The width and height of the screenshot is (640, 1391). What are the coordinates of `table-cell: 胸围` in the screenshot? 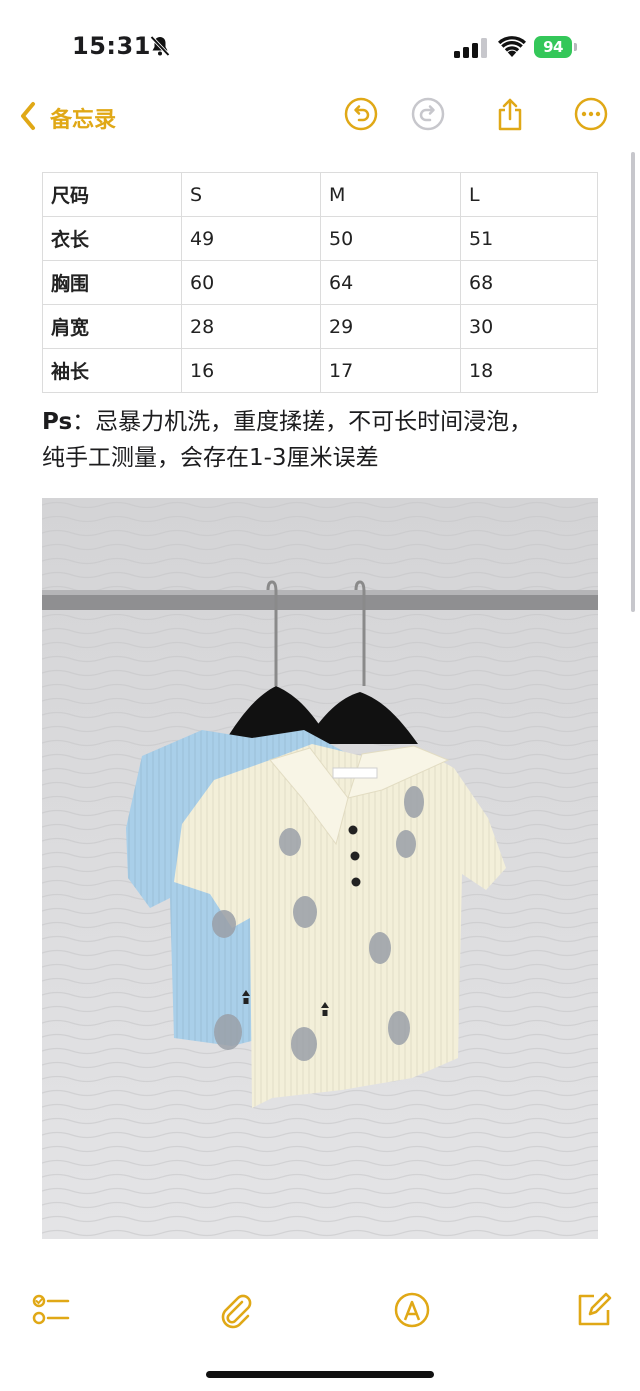 It's located at (112, 282).